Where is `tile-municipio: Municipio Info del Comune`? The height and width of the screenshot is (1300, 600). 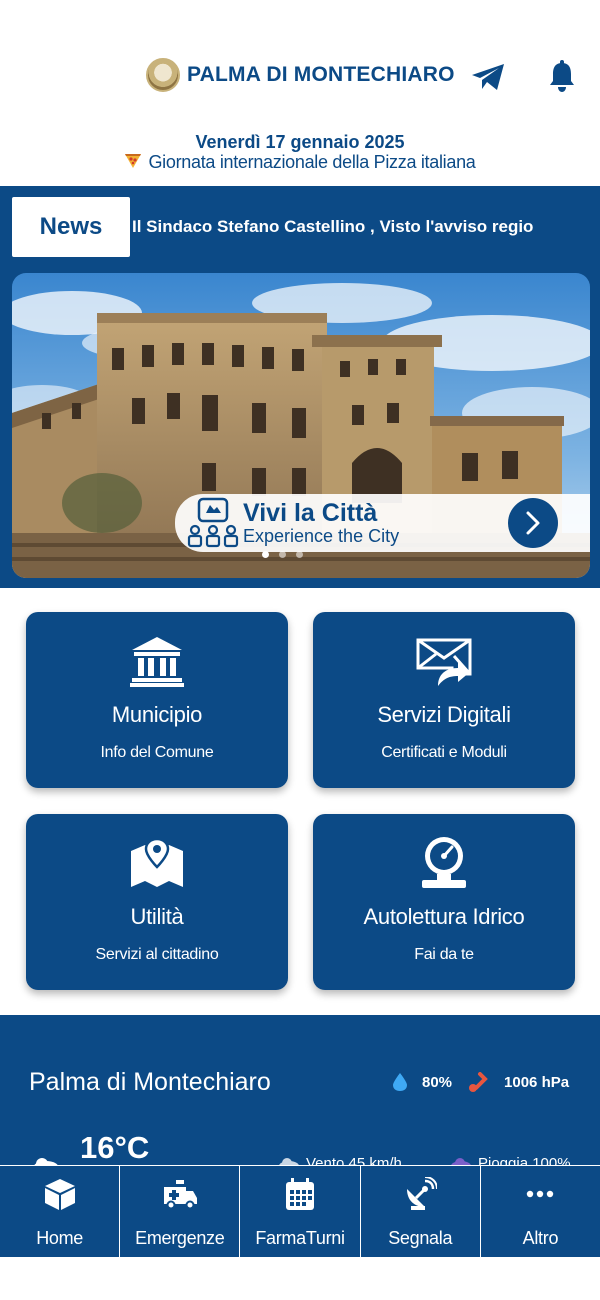
tile-municipio: Municipio Info del Comune is located at coordinates (157, 700).